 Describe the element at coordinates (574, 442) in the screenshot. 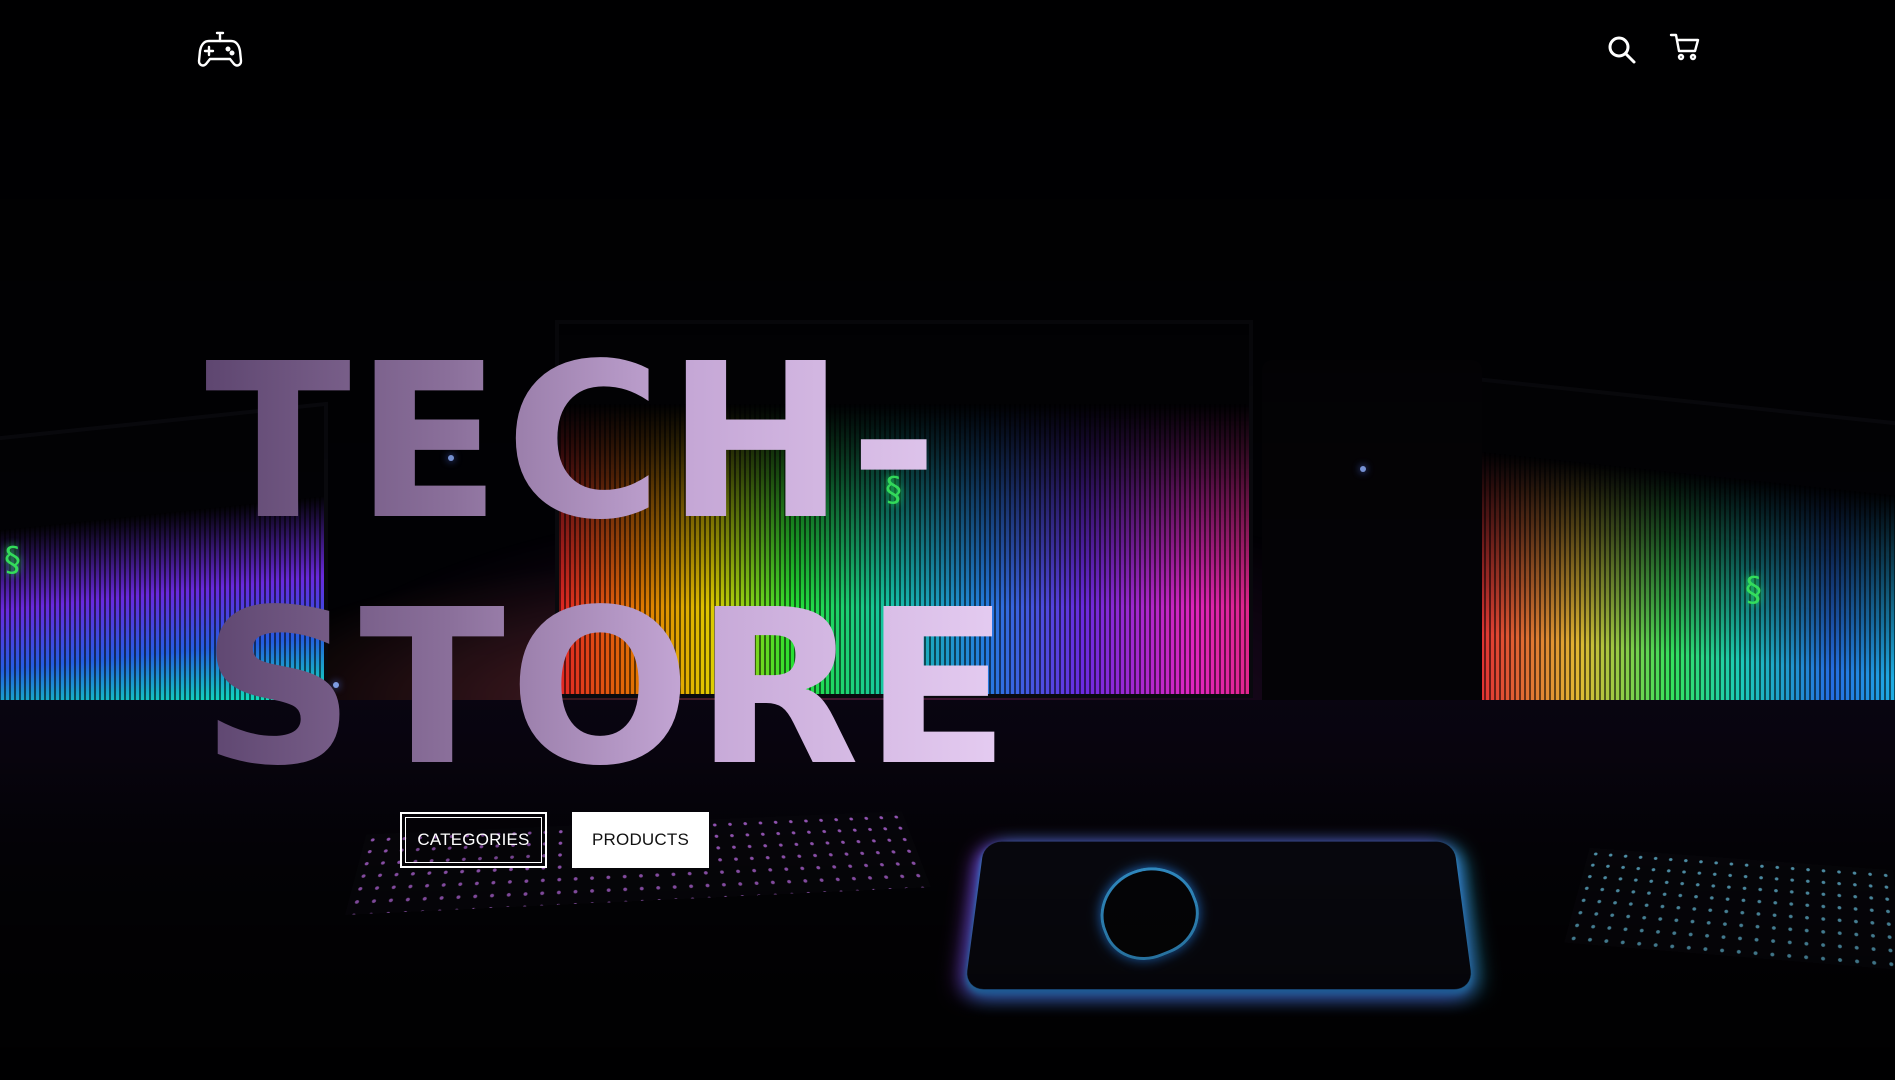

I see `hero-title-line-1: TECH-` at that location.